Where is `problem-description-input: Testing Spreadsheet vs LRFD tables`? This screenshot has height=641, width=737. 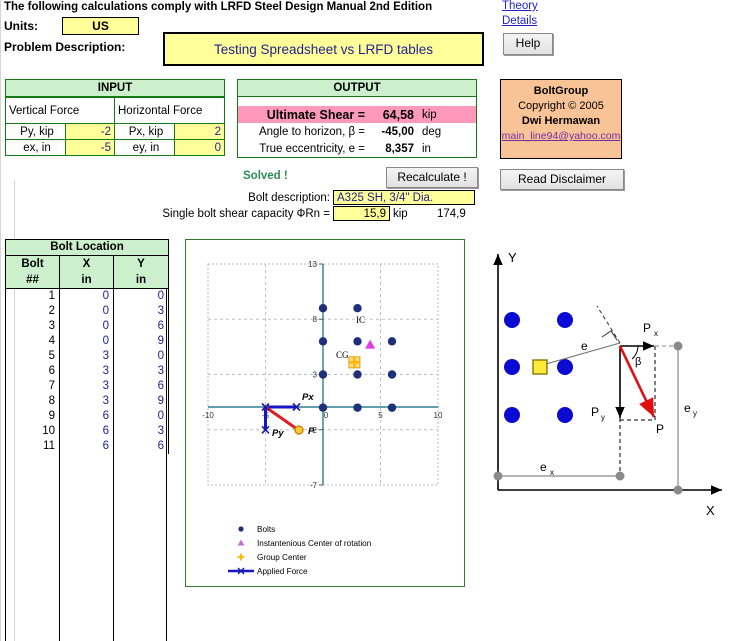
problem-description-input: Testing Spreadsheet vs LRFD tables is located at coordinates (323, 49).